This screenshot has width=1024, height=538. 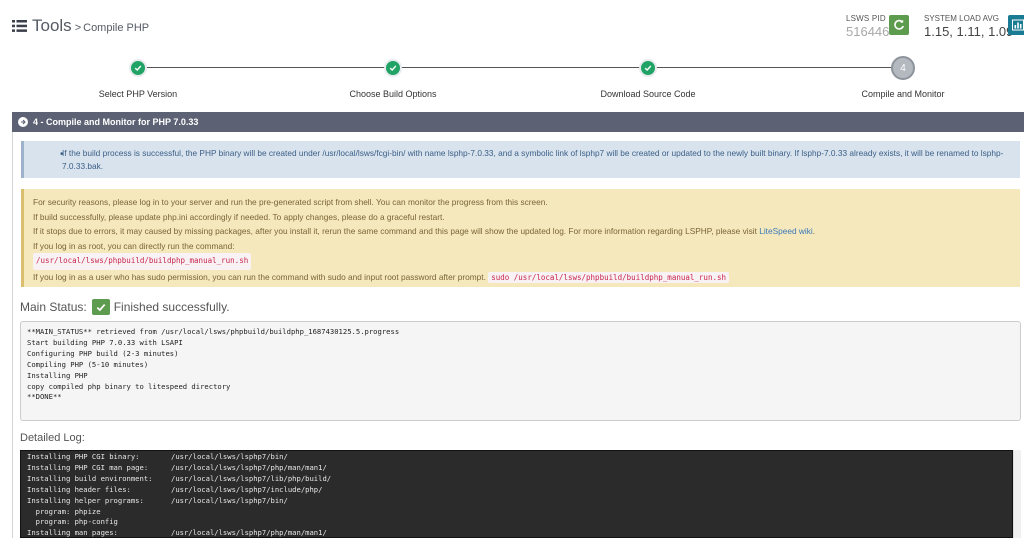 What do you see at coordinates (44, 397) in the screenshot?
I see `progress-line: **DONE**` at bounding box center [44, 397].